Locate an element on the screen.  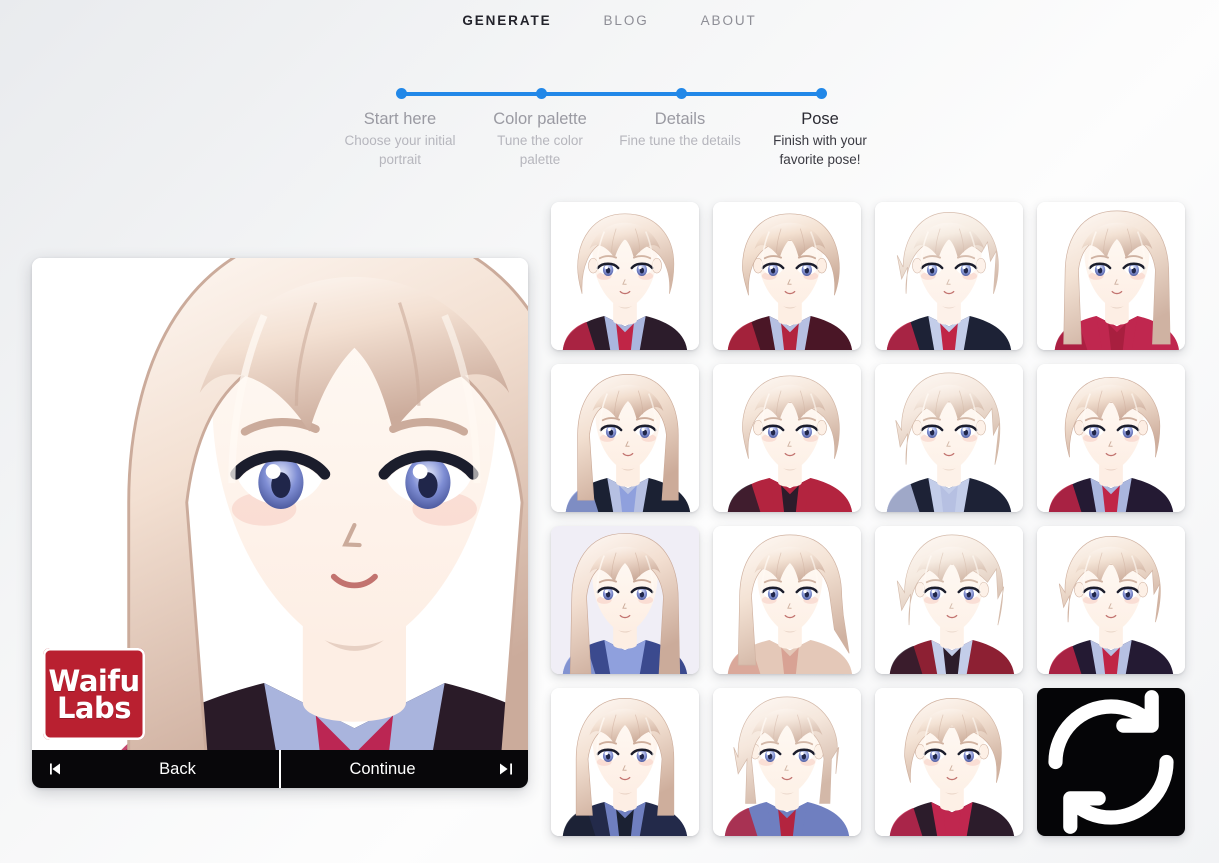
skip-next-icon is located at coordinates (506, 769).